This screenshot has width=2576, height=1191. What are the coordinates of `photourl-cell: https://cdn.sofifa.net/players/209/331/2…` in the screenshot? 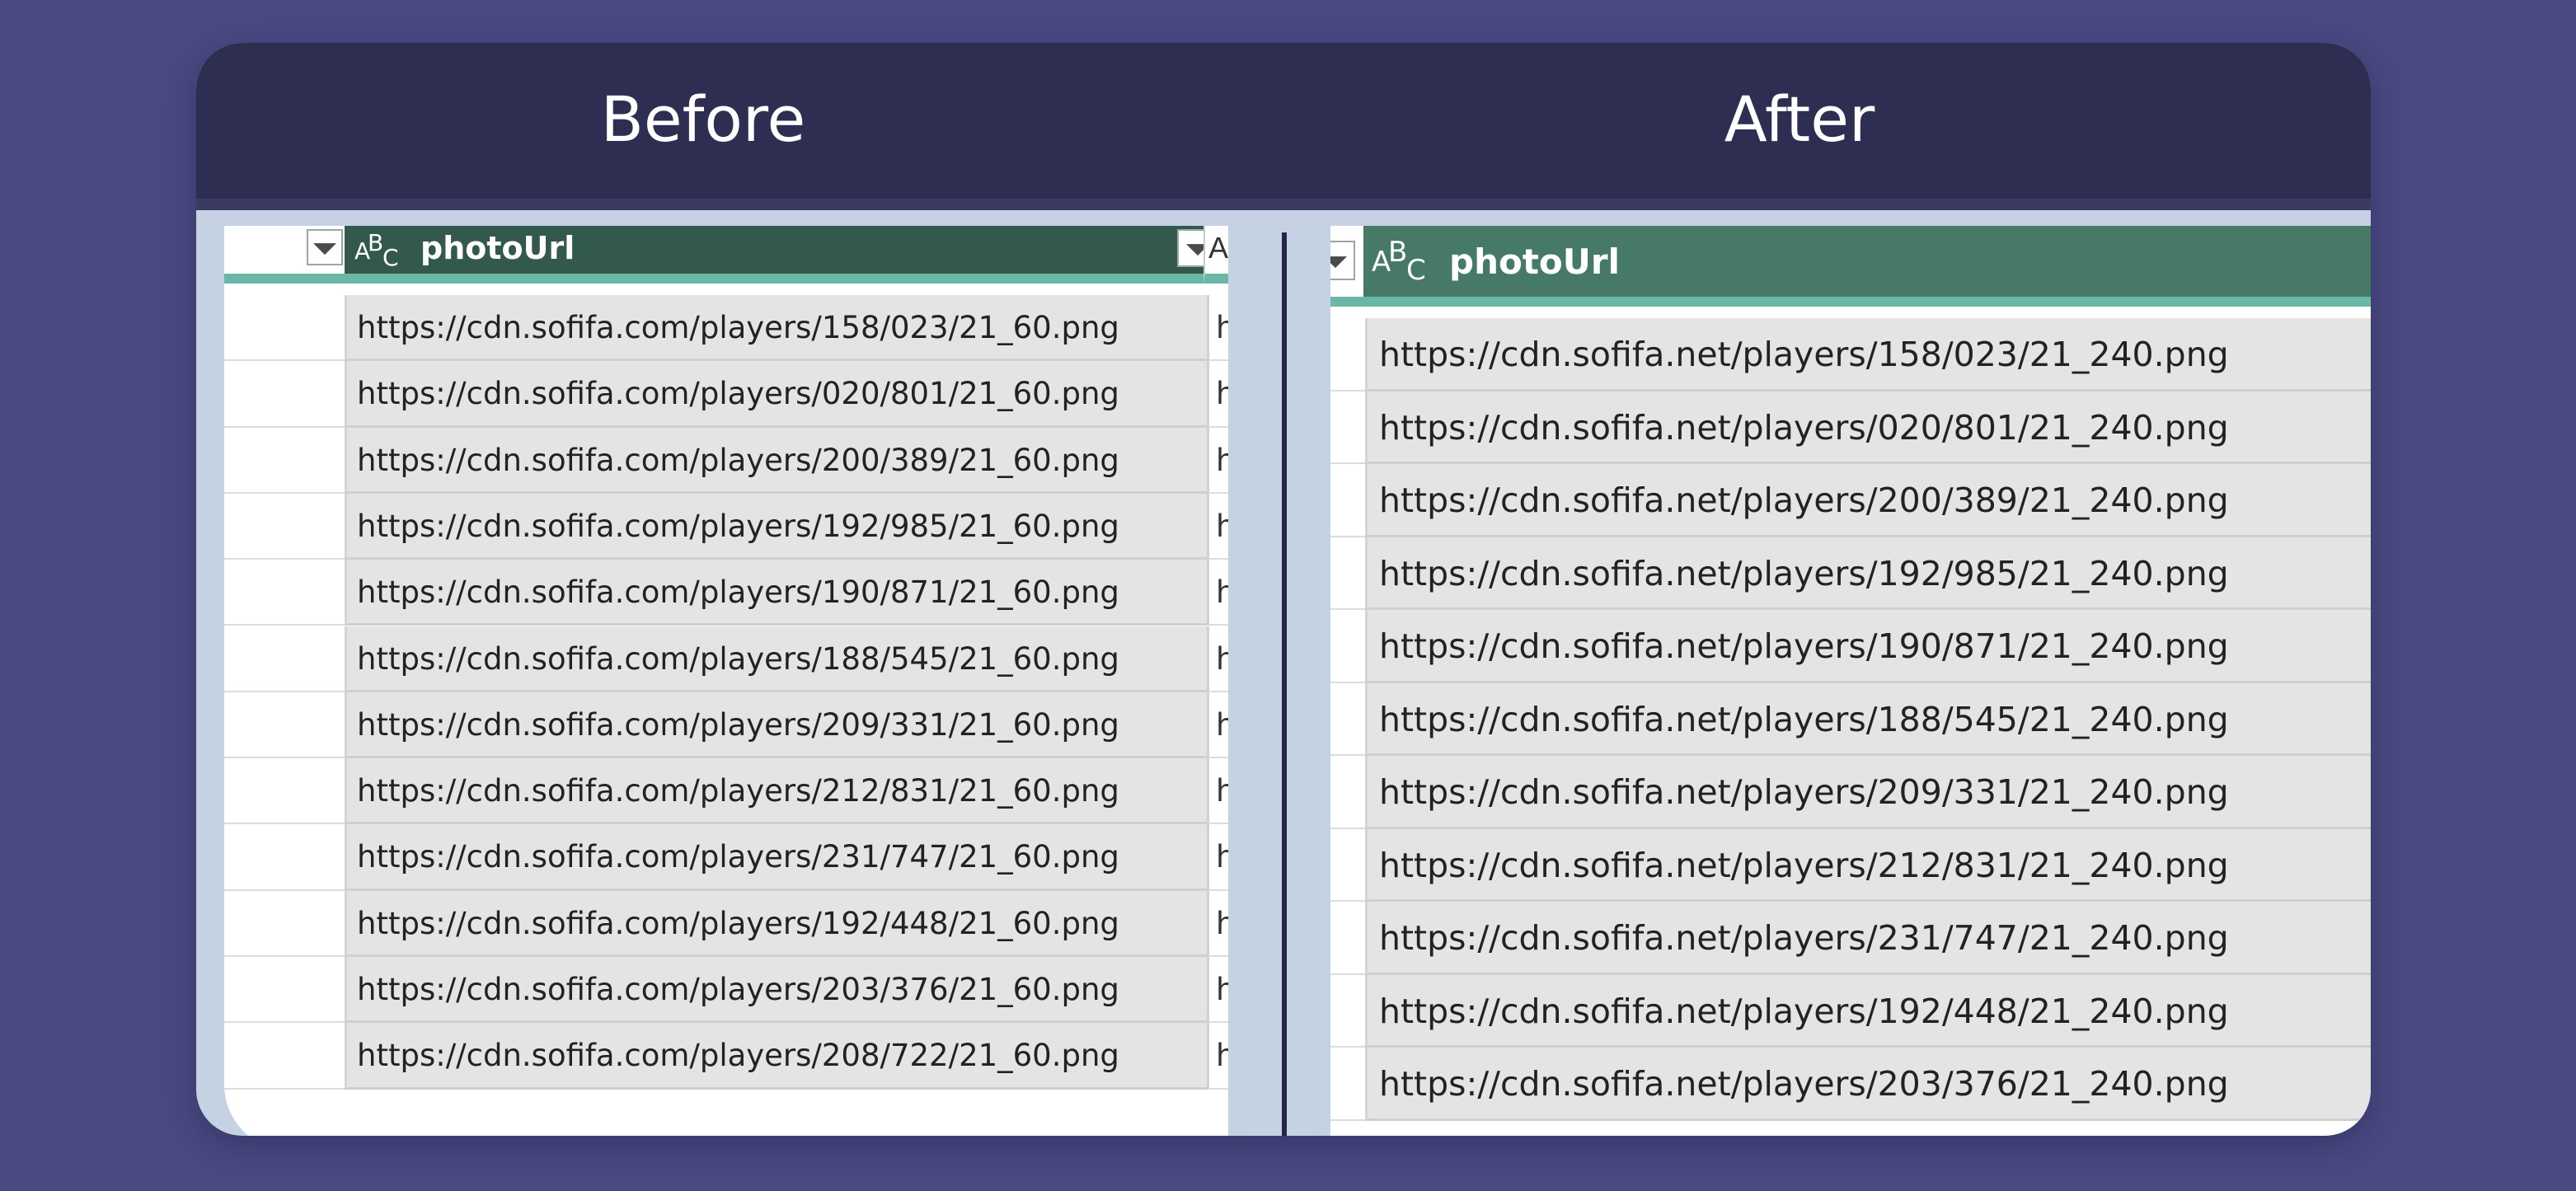 It's located at (1868, 793).